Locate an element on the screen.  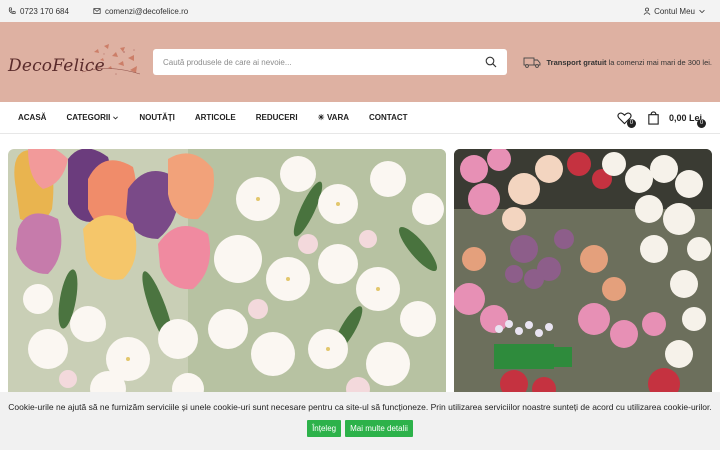
cart-count-badge: 0 is located at coordinates (701, 123).